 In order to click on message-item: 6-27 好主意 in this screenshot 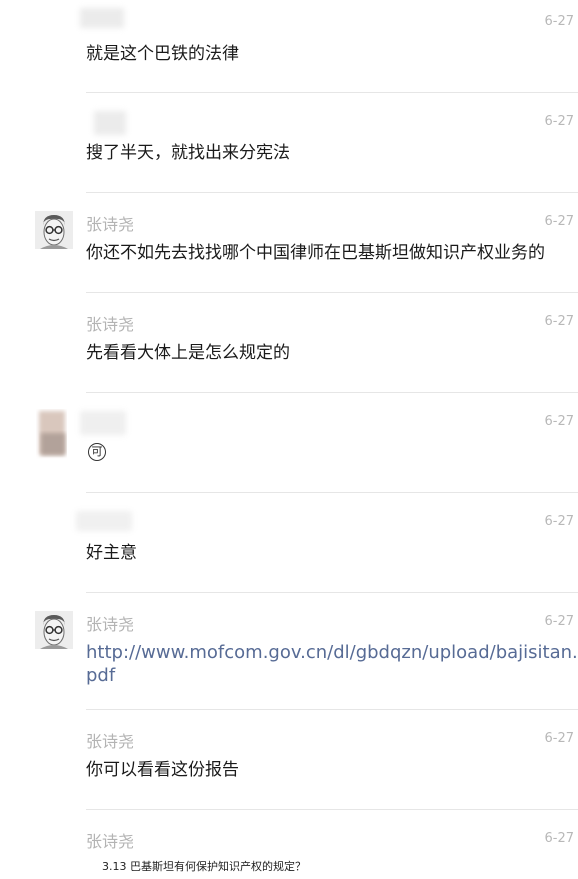, I will do `click(289, 543)`.